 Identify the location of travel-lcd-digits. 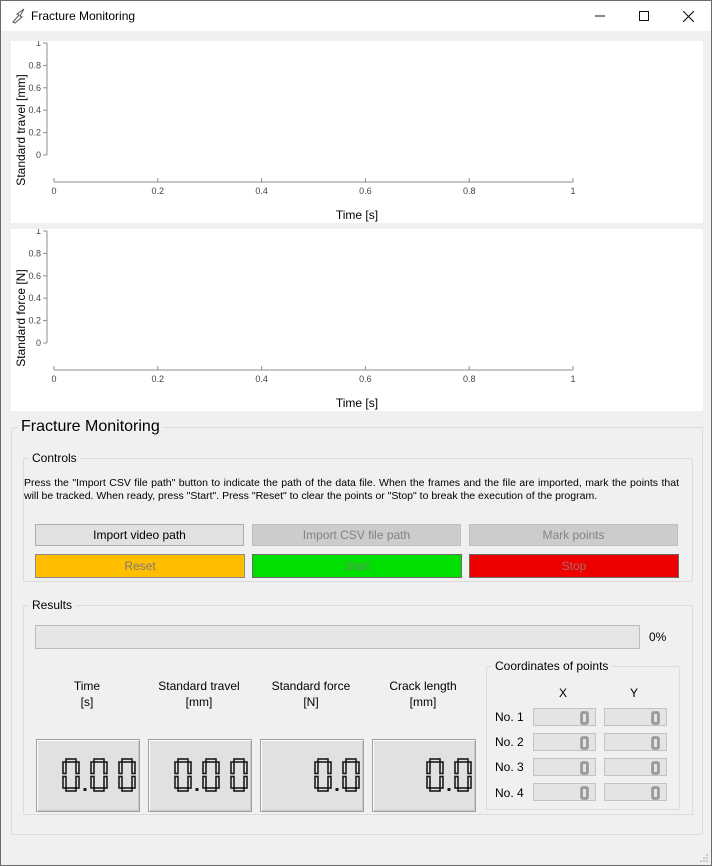
(199, 775).